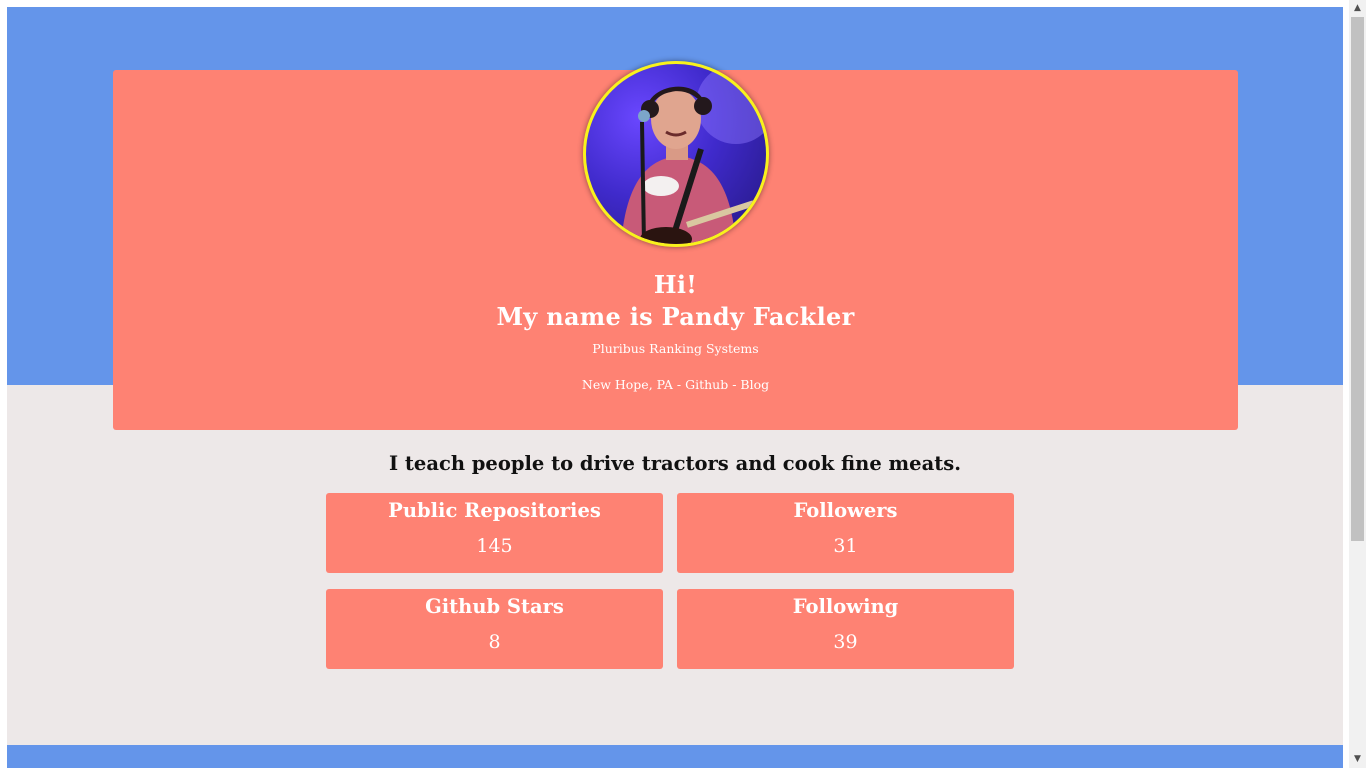 This screenshot has width=1366, height=768. Describe the element at coordinates (845, 510) in the screenshot. I see `stat-label: Followers` at that location.